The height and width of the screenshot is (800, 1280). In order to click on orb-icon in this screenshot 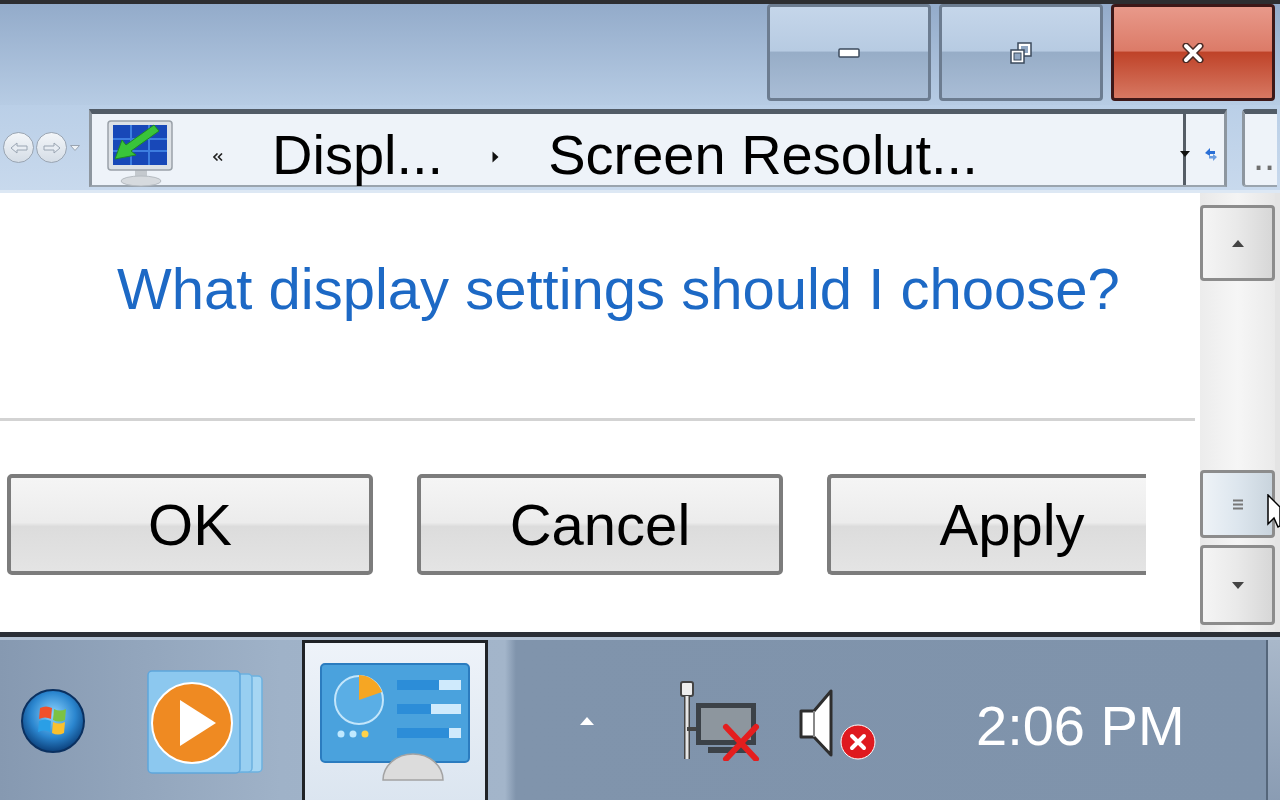, I will do `click(53, 721)`.